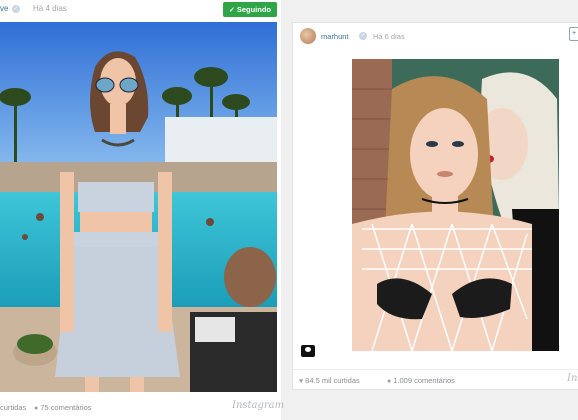 Image resolution: width=578 pixels, height=420 pixels. What do you see at coordinates (308, 36) in the screenshot?
I see `avatar` at bounding box center [308, 36].